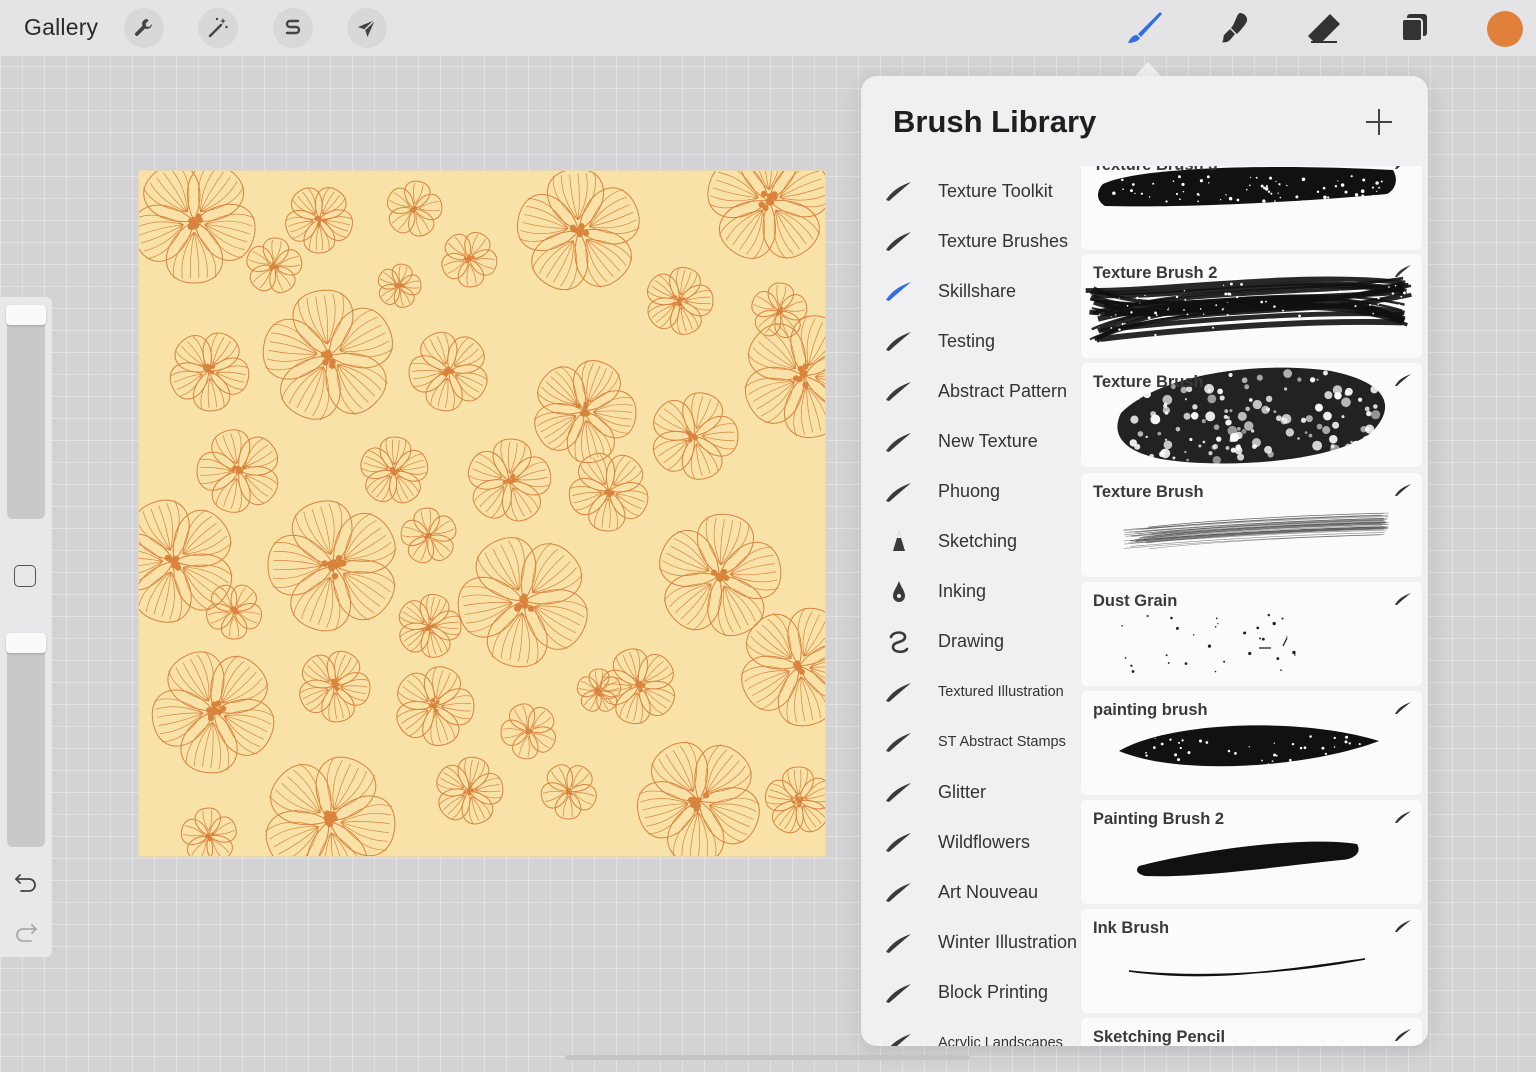  What do you see at coordinates (1505, 29) in the screenshot?
I see `color-picker-button` at bounding box center [1505, 29].